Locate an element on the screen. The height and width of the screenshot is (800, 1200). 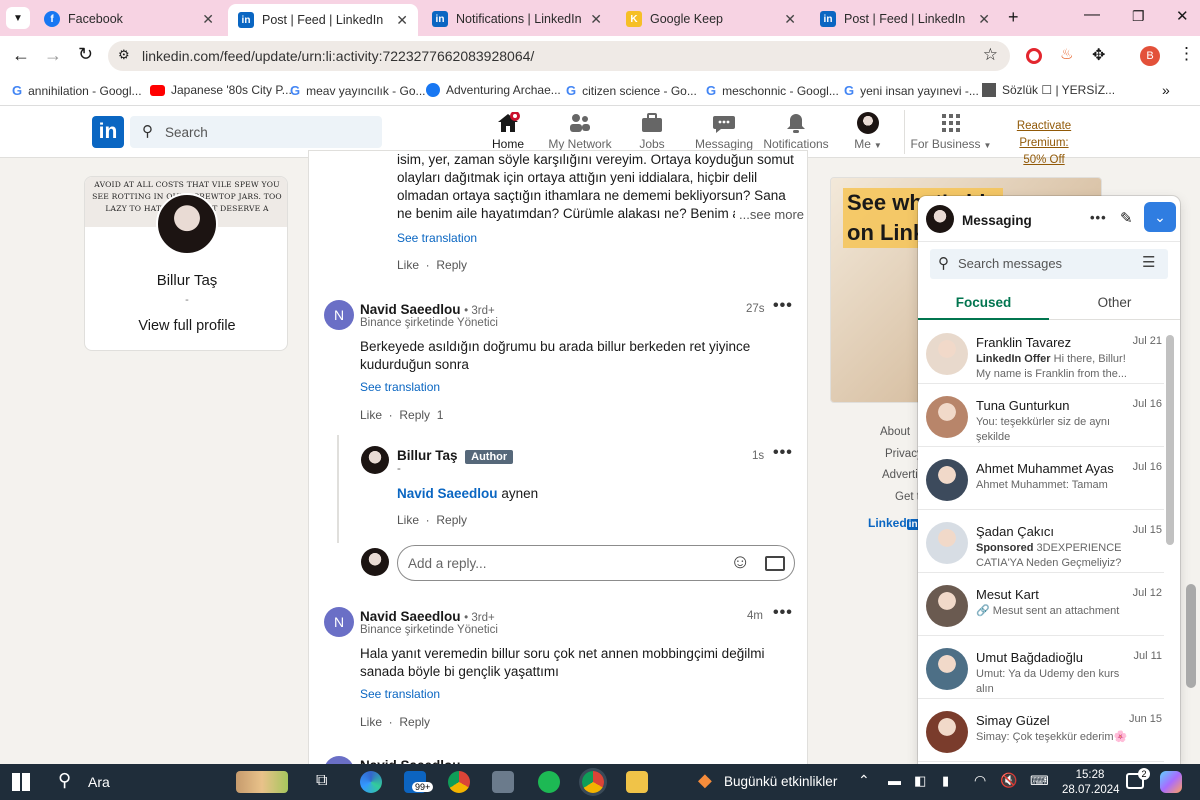
nav-for-business: For Business ▼ is located at coordinates (951, 131).